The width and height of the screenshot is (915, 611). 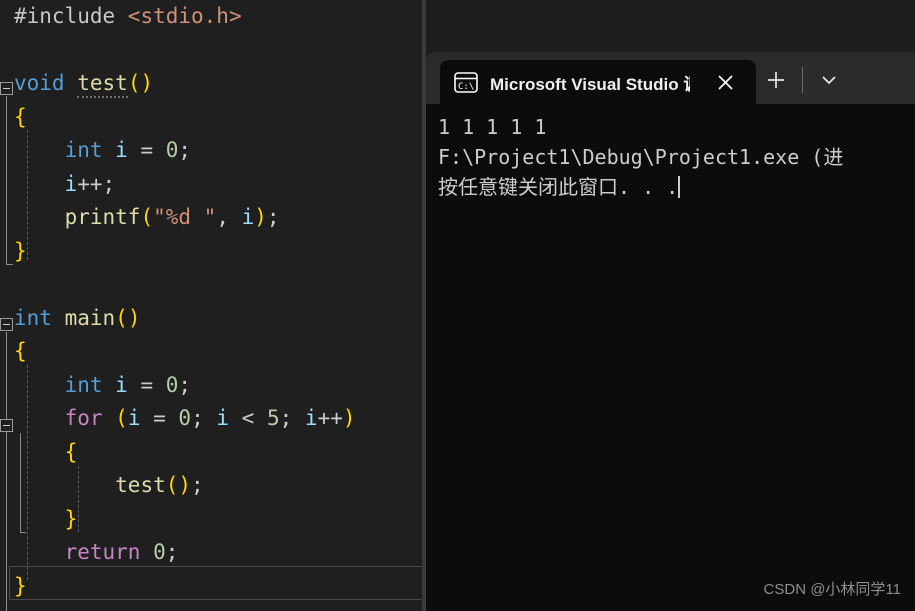 What do you see at coordinates (213, 319) in the screenshot?
I see `code-line: int main()` at bounding box center [213, 319].